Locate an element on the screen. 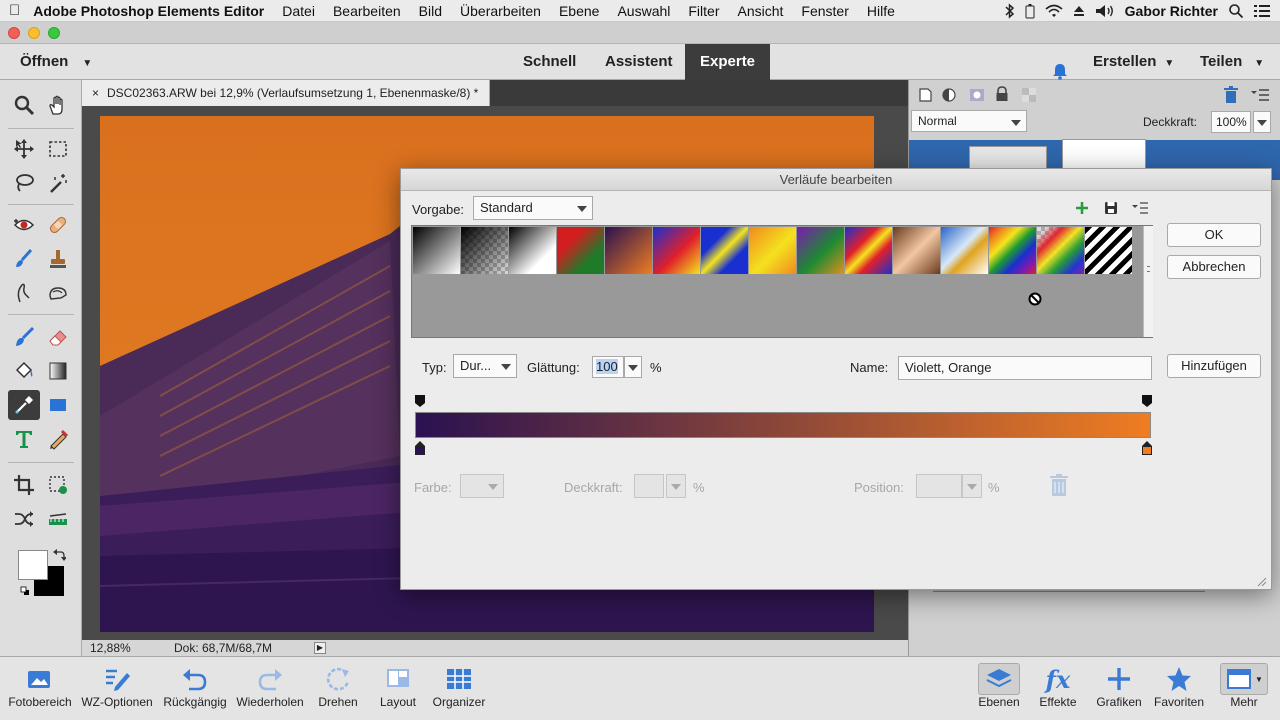 Image resolution: width=1280 pixels, height=720 pixels. straighten-tool is located at coordinates (58, 519).